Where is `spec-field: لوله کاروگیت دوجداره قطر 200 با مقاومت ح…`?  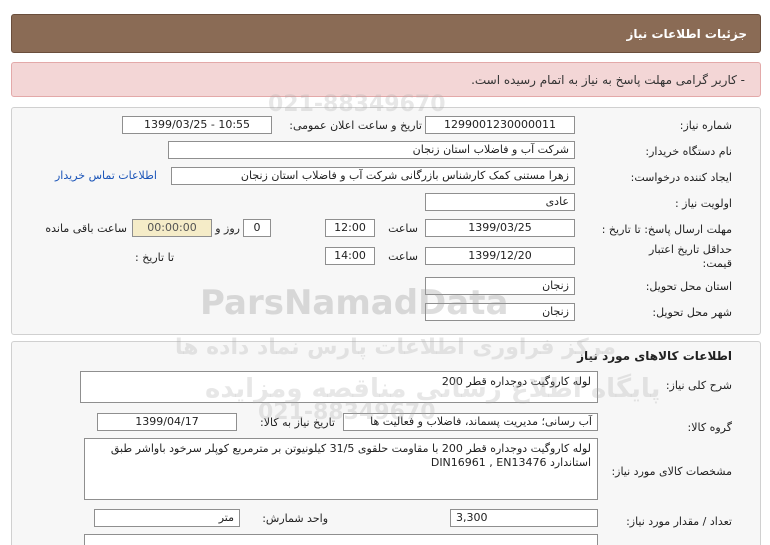
spec-field: لوله کاروگیت دوجداره قطر 200 با مقاومت ح… is located at coordinates (341, 469).